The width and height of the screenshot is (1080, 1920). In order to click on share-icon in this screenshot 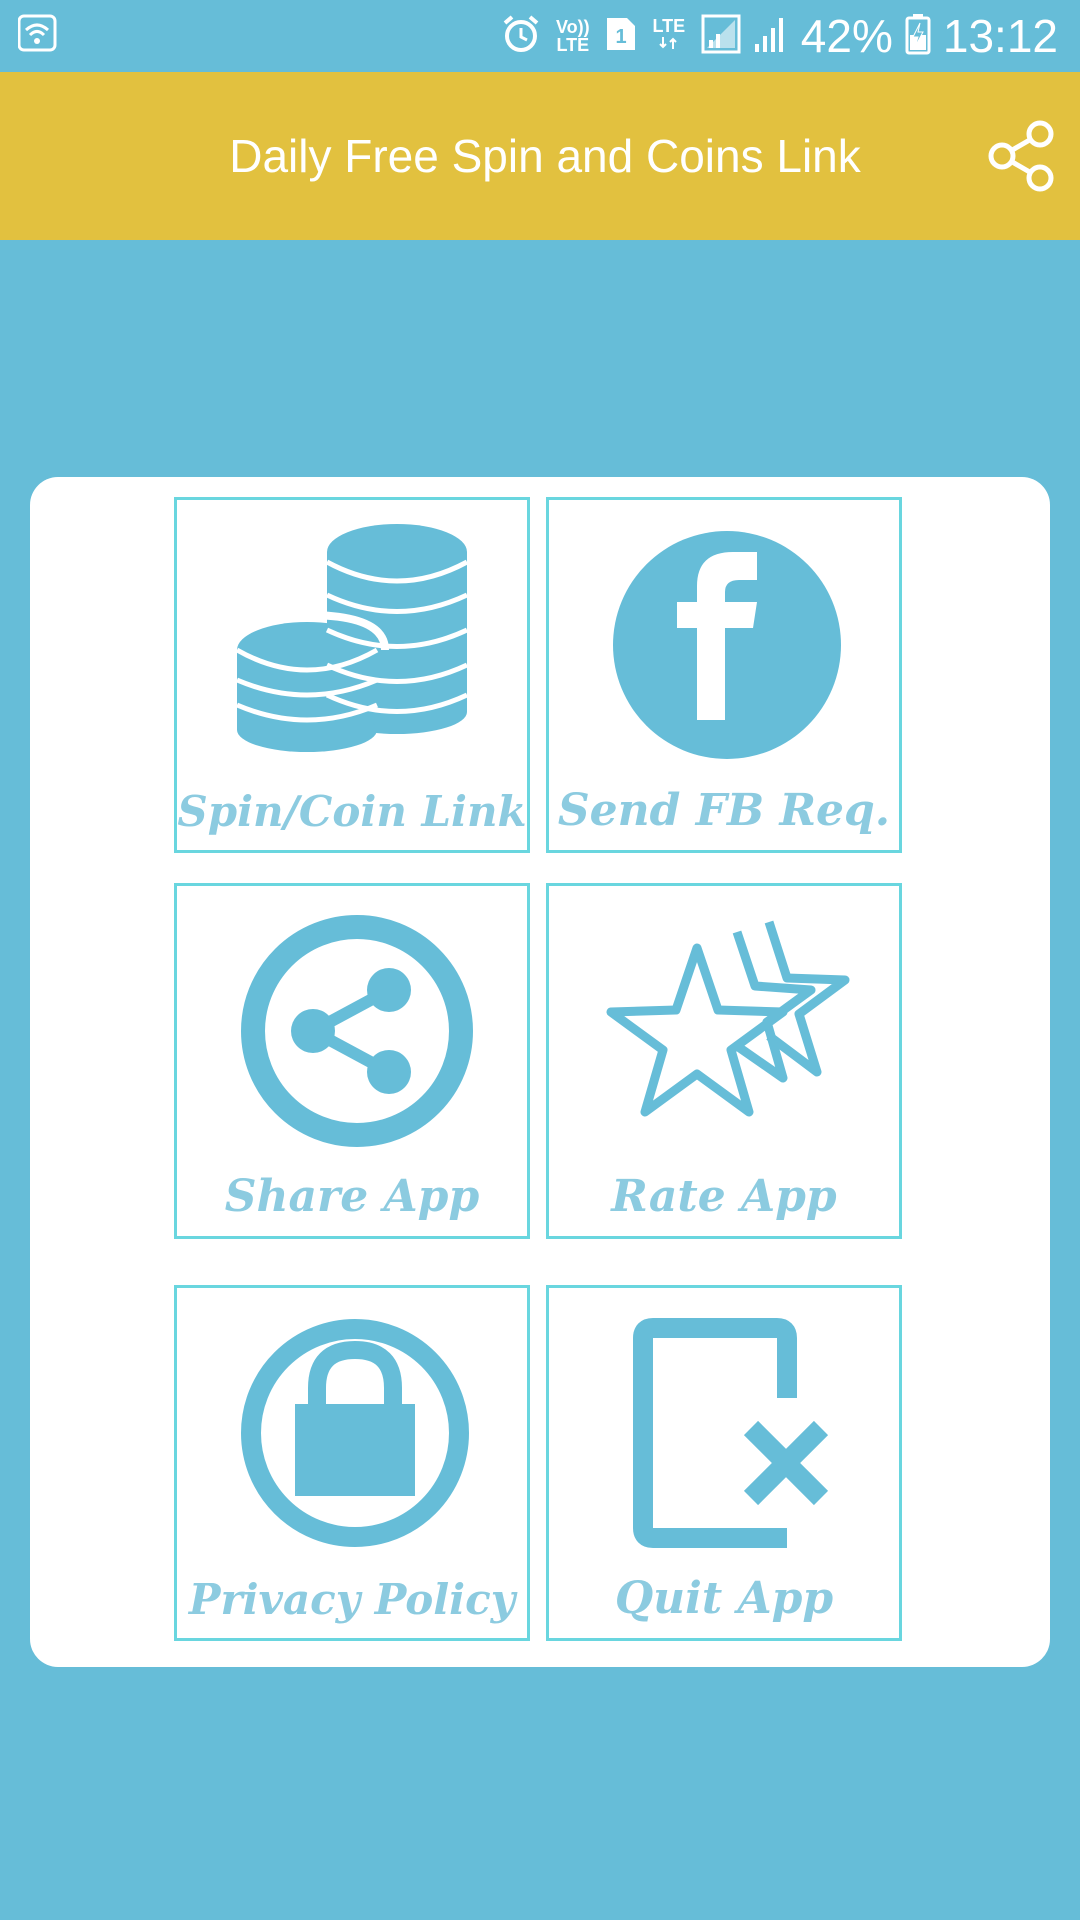, I will do `click(1022, 156)`.